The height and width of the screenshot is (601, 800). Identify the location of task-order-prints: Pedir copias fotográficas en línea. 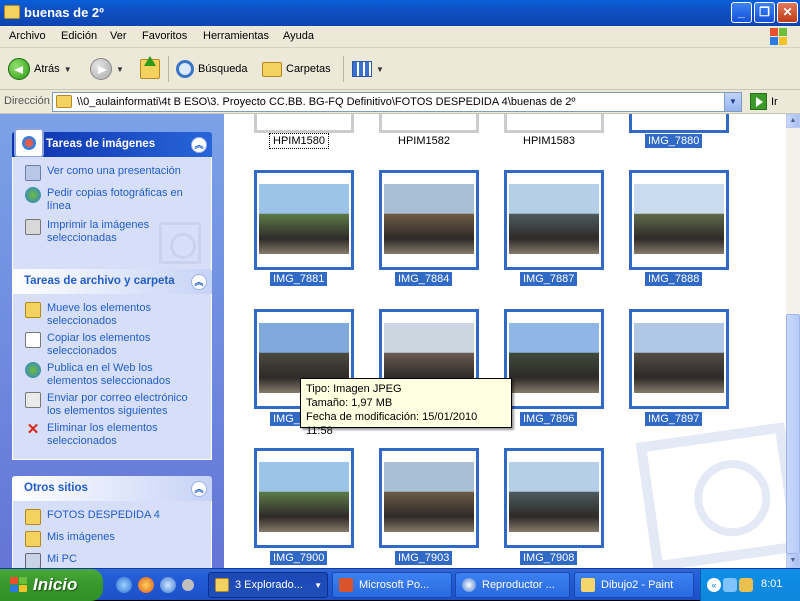
(114, 200).